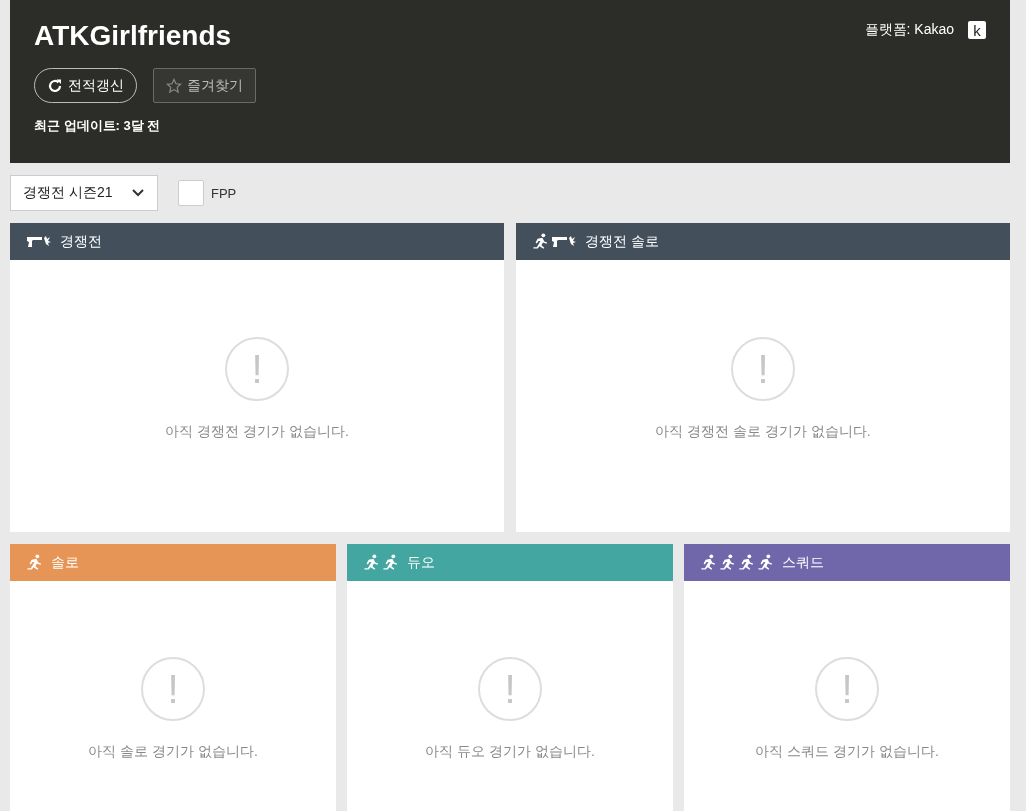 The image size is (1026, 811). What do you see at coordinates (191, 193) in the screenshot?
I see `fpp-checkbox` at bounding box center [191, 193].